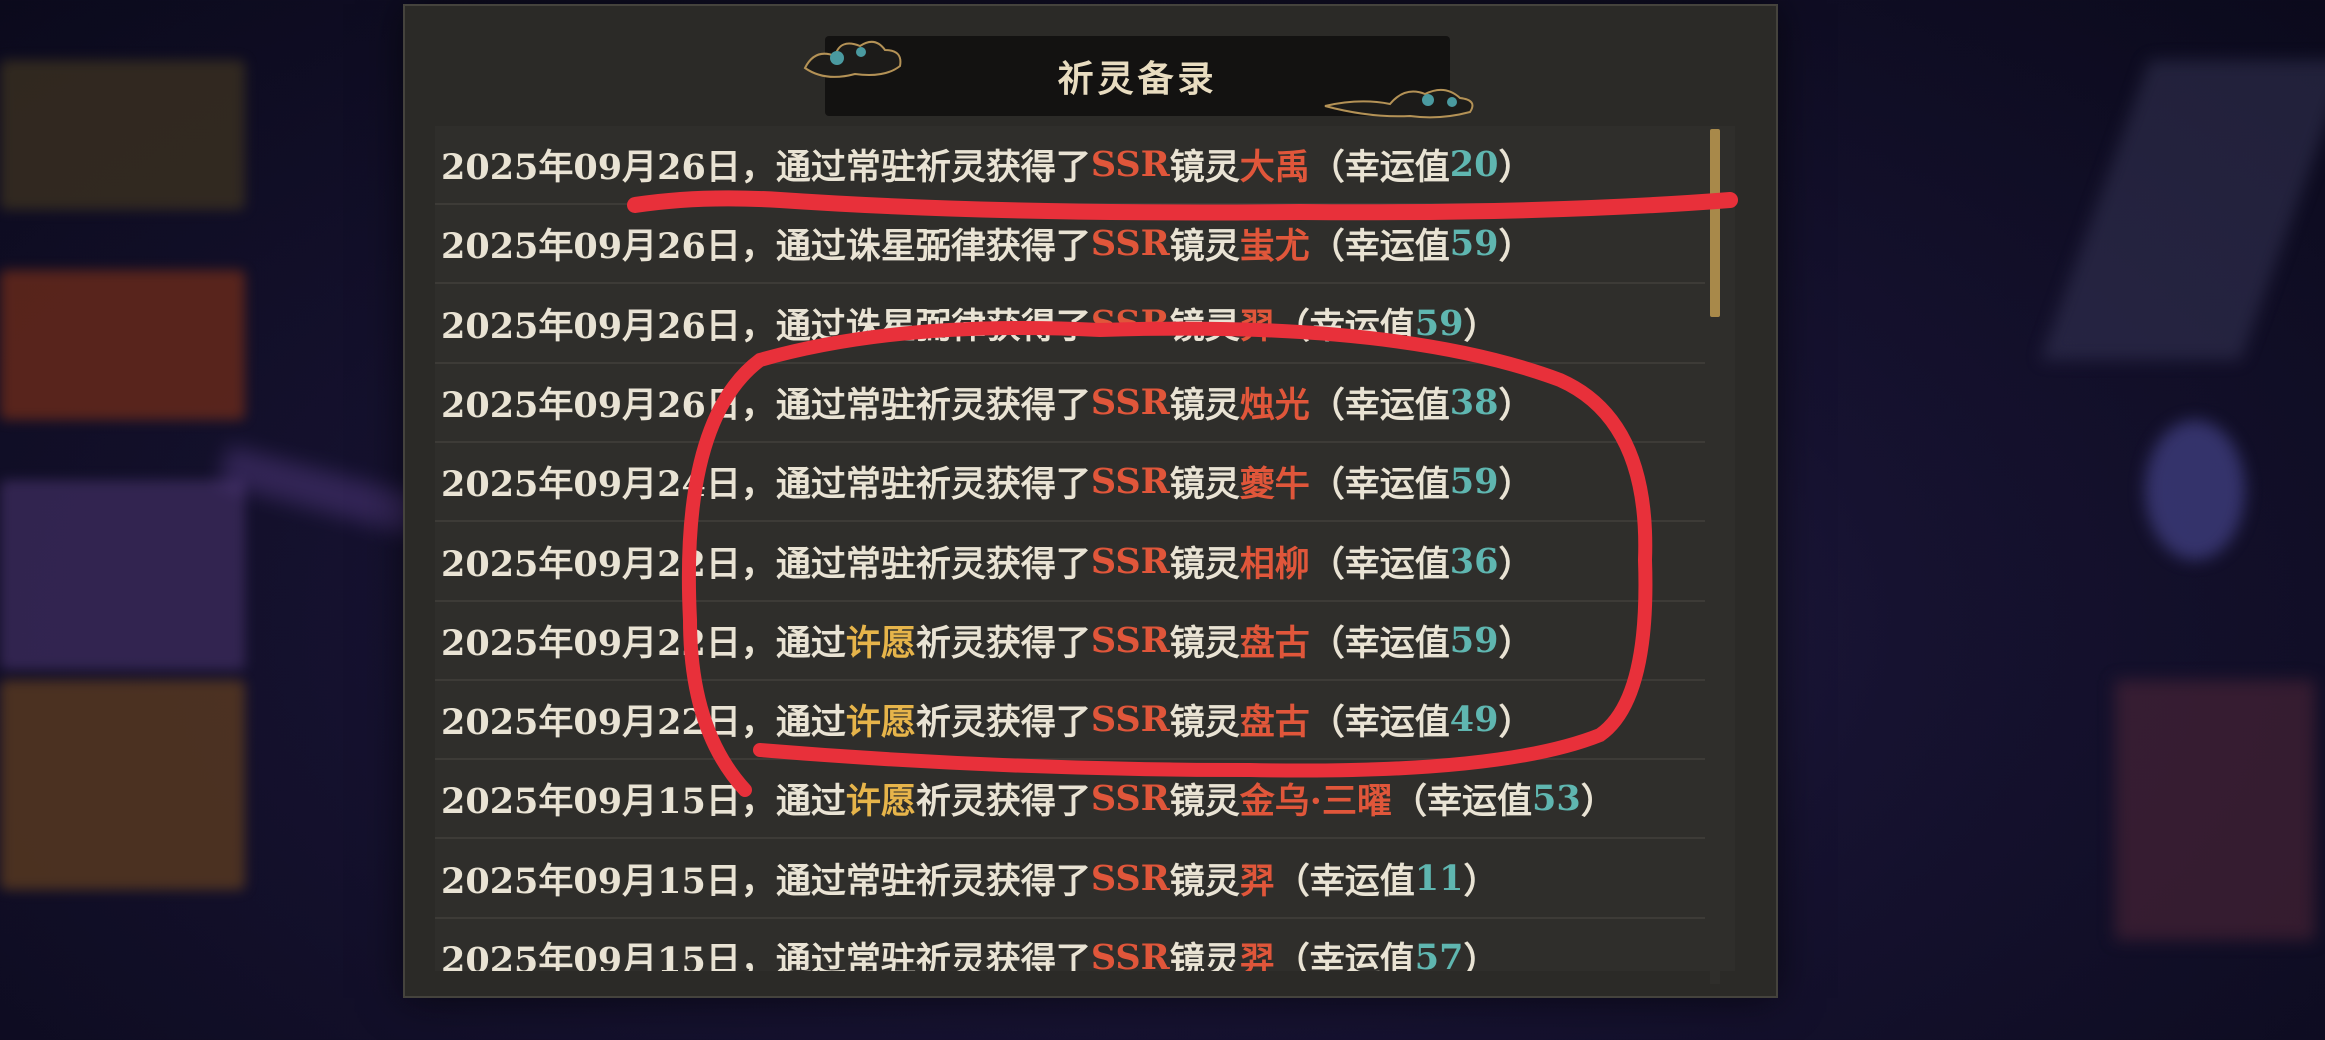 The image size is (2325, 1040). What do you see at coordinates (1038, 247) in the screenshot?
I see `record-action: 获得了` at bounding box center [1038, 247].